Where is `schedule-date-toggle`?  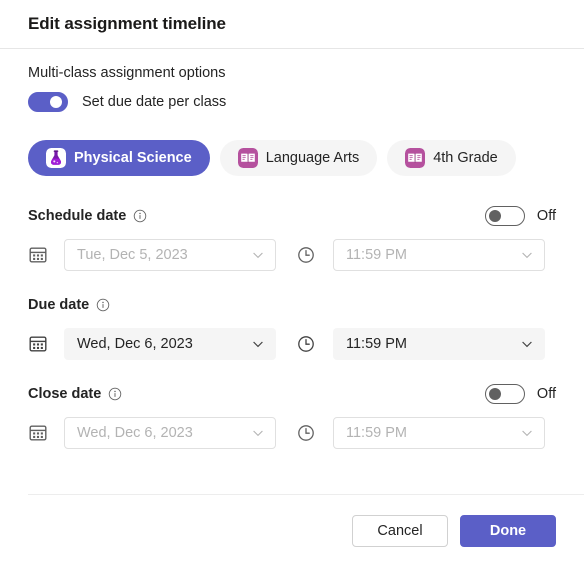 schedule-date-toggle is located at coordinates (504, 216).